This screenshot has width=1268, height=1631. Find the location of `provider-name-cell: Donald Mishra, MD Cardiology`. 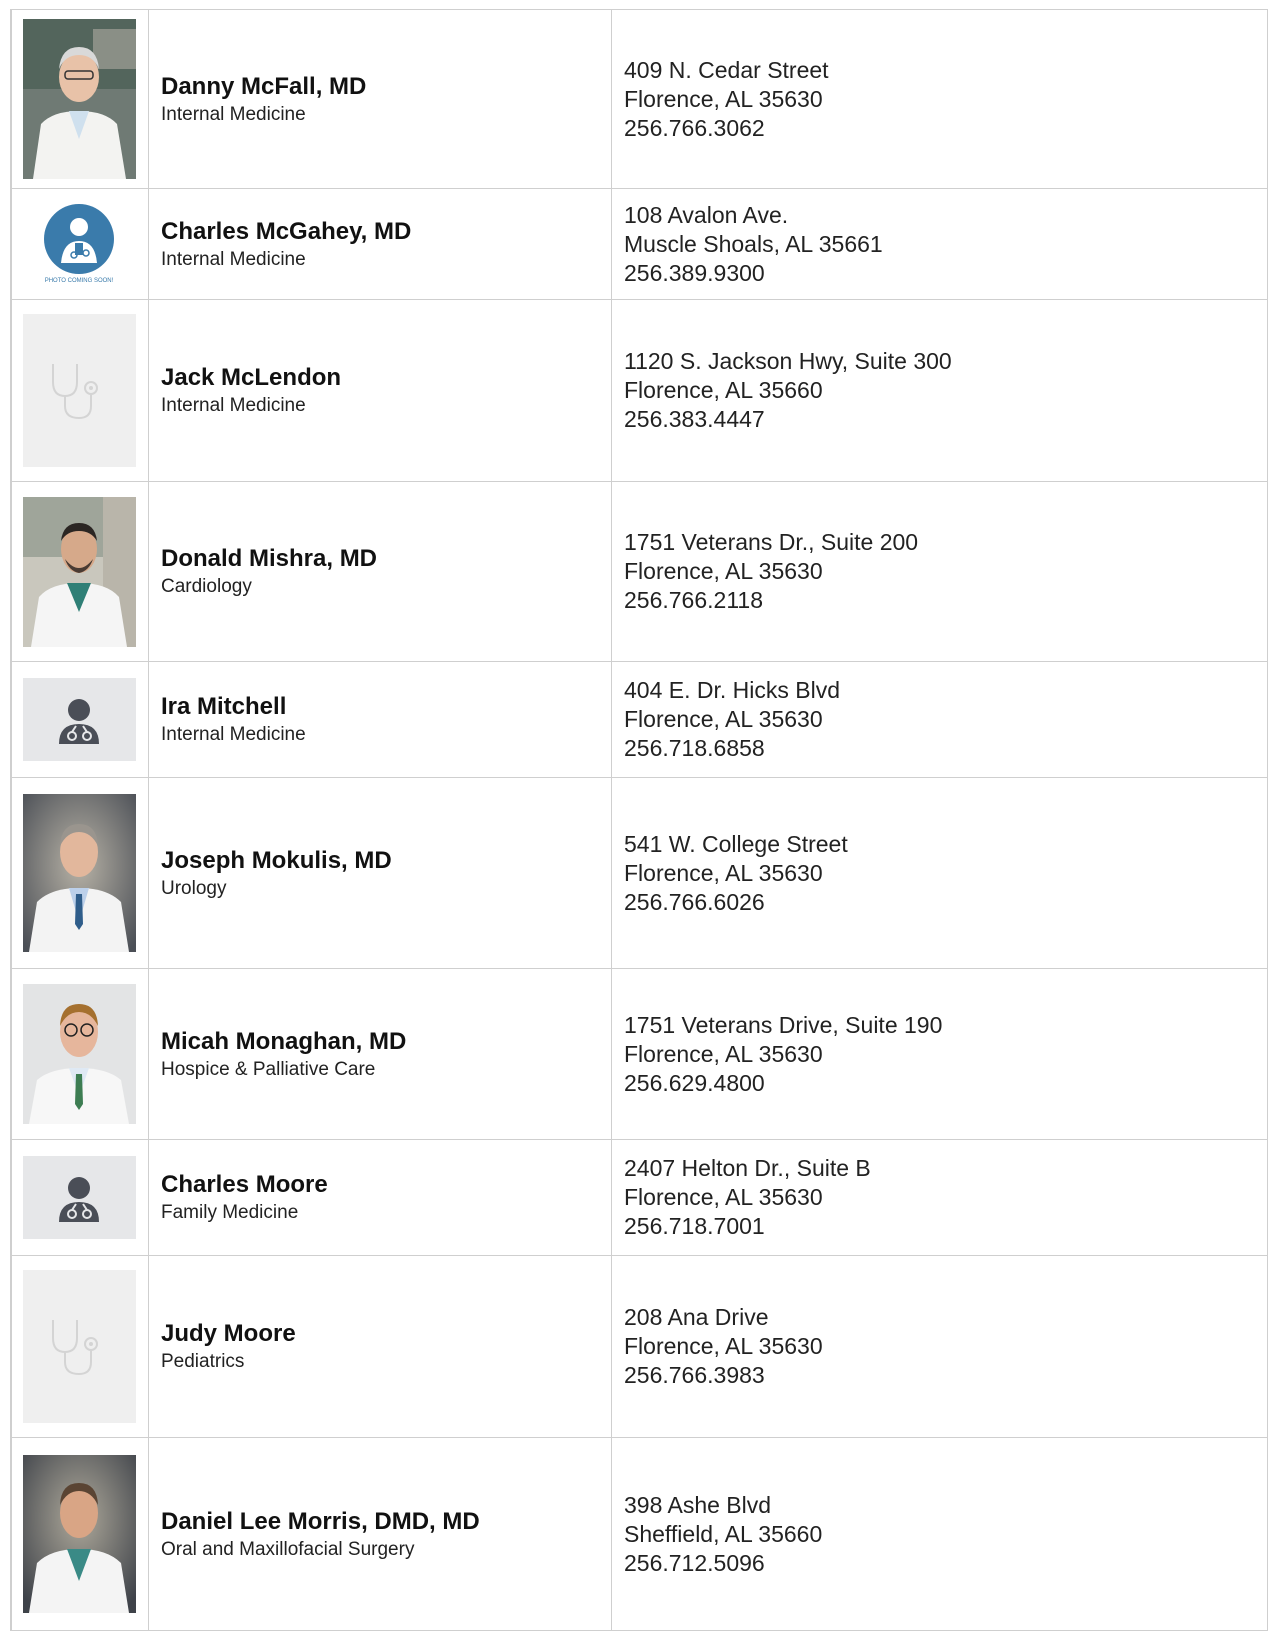

provider-name-cell: Donald Mishra, MD Cardiology is located at coordinates (380, 571).